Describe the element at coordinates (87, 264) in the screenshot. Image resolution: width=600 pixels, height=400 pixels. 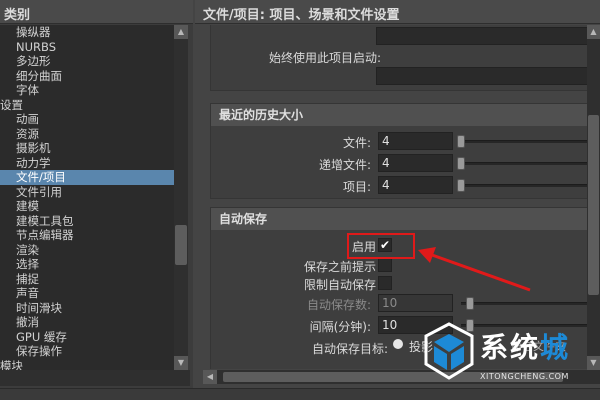
I see `category-item: 选择` at that location.